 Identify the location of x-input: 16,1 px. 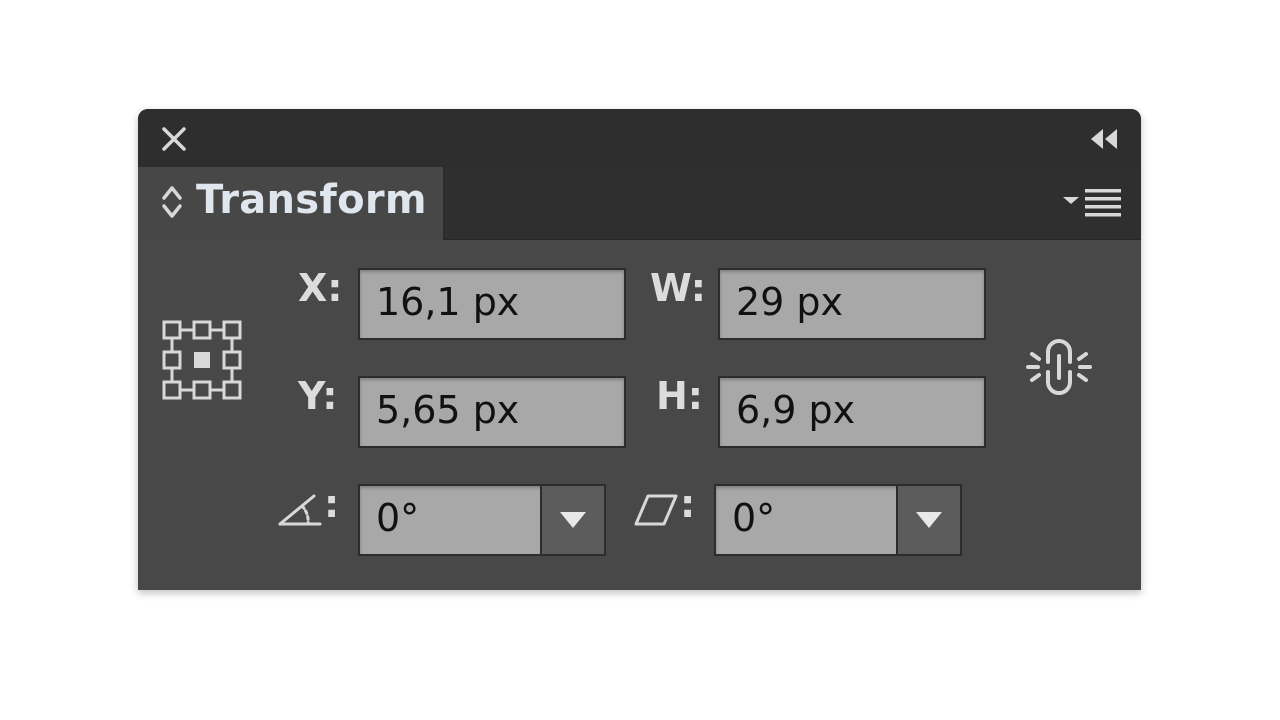
(492, 304).